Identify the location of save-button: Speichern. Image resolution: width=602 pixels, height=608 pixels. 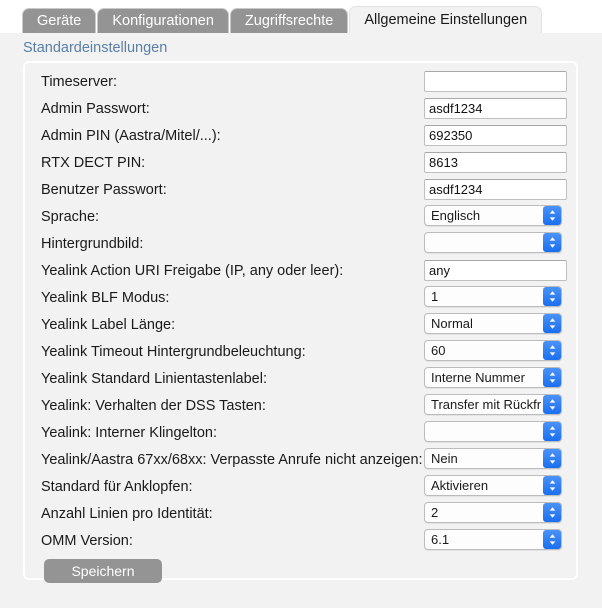
(103, 571).